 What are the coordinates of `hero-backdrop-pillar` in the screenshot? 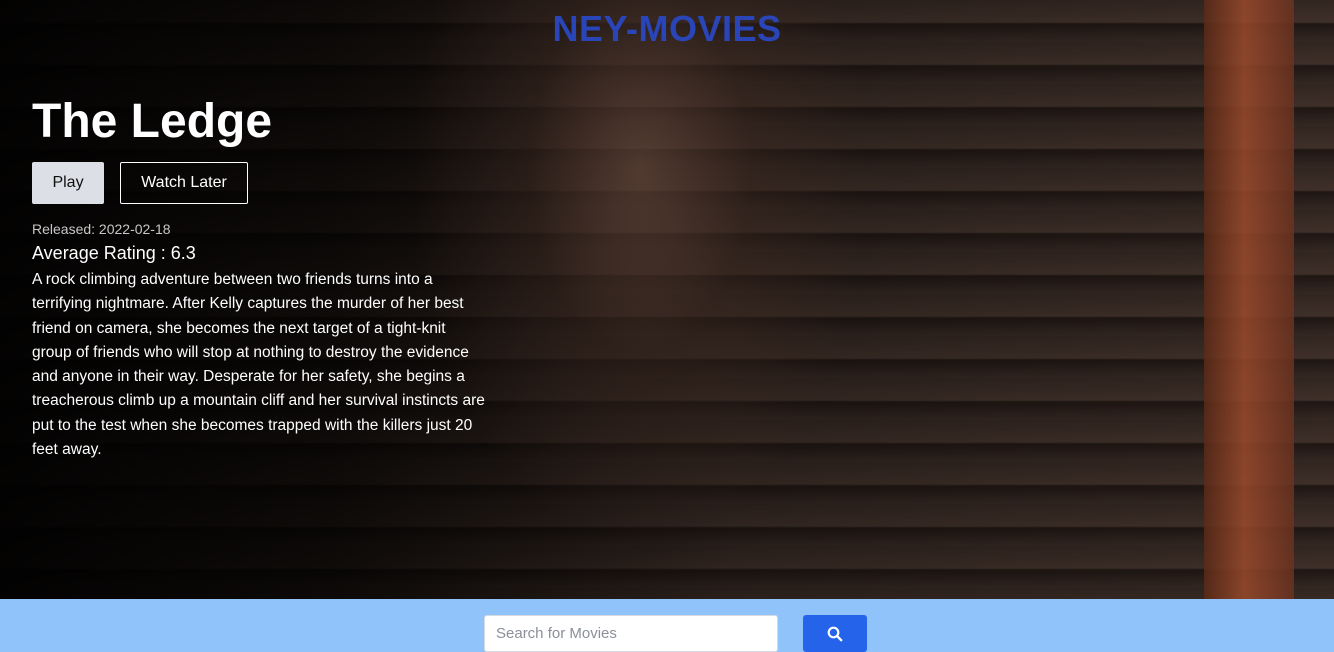 It's located at (1249, 299).